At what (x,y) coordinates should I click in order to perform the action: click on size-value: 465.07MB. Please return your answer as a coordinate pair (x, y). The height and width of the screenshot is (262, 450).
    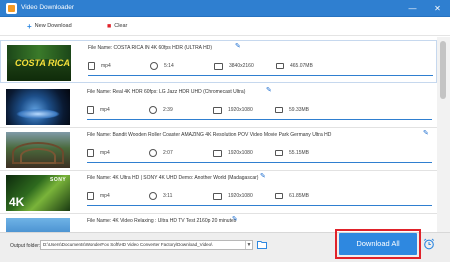
    Looking at the image, I should click on (301, 66).